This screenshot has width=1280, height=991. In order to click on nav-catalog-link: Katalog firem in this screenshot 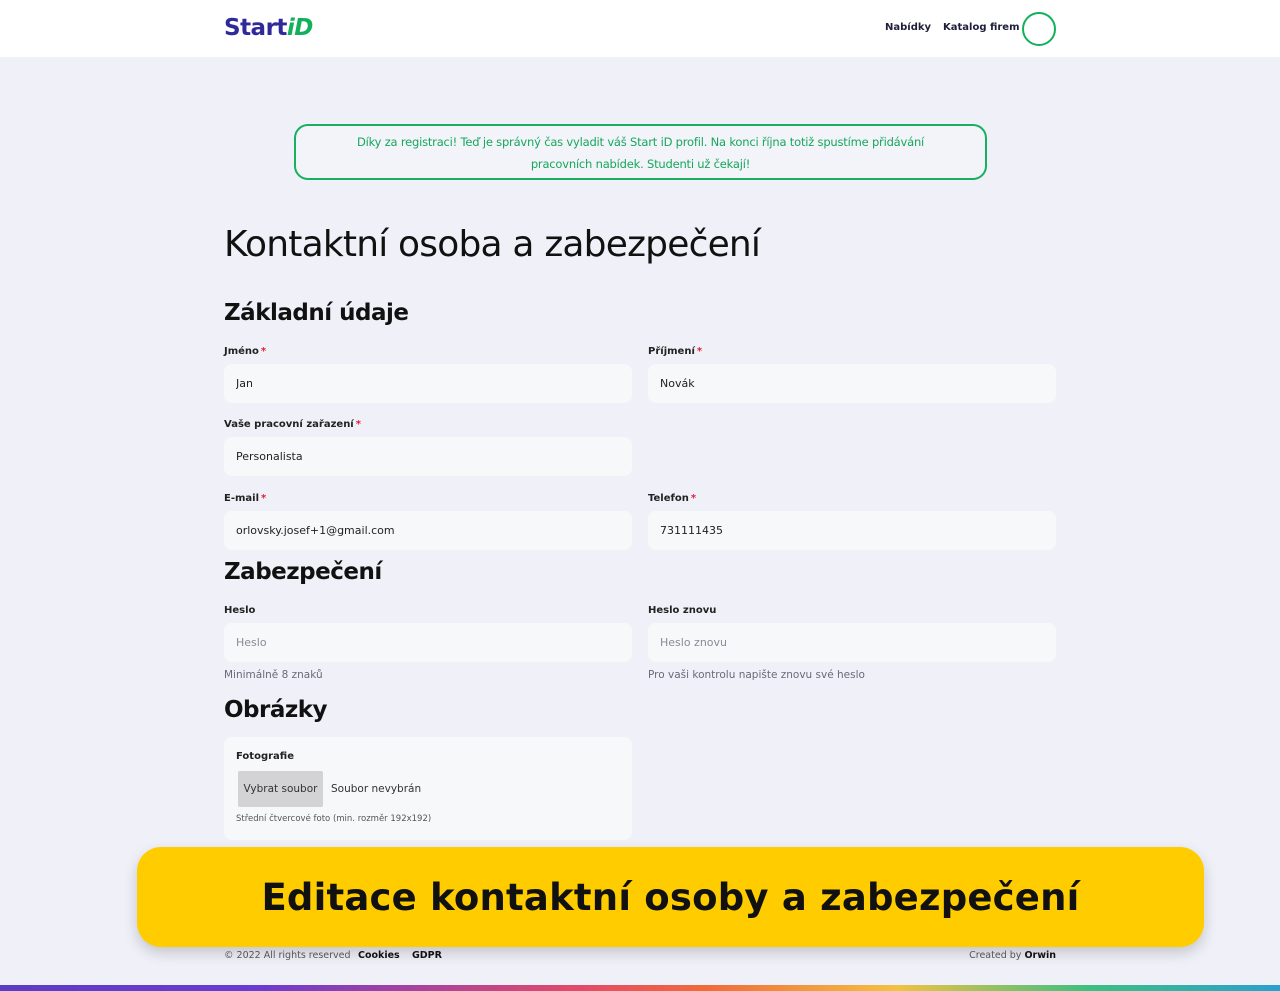, I will do `click(981, 27)`.